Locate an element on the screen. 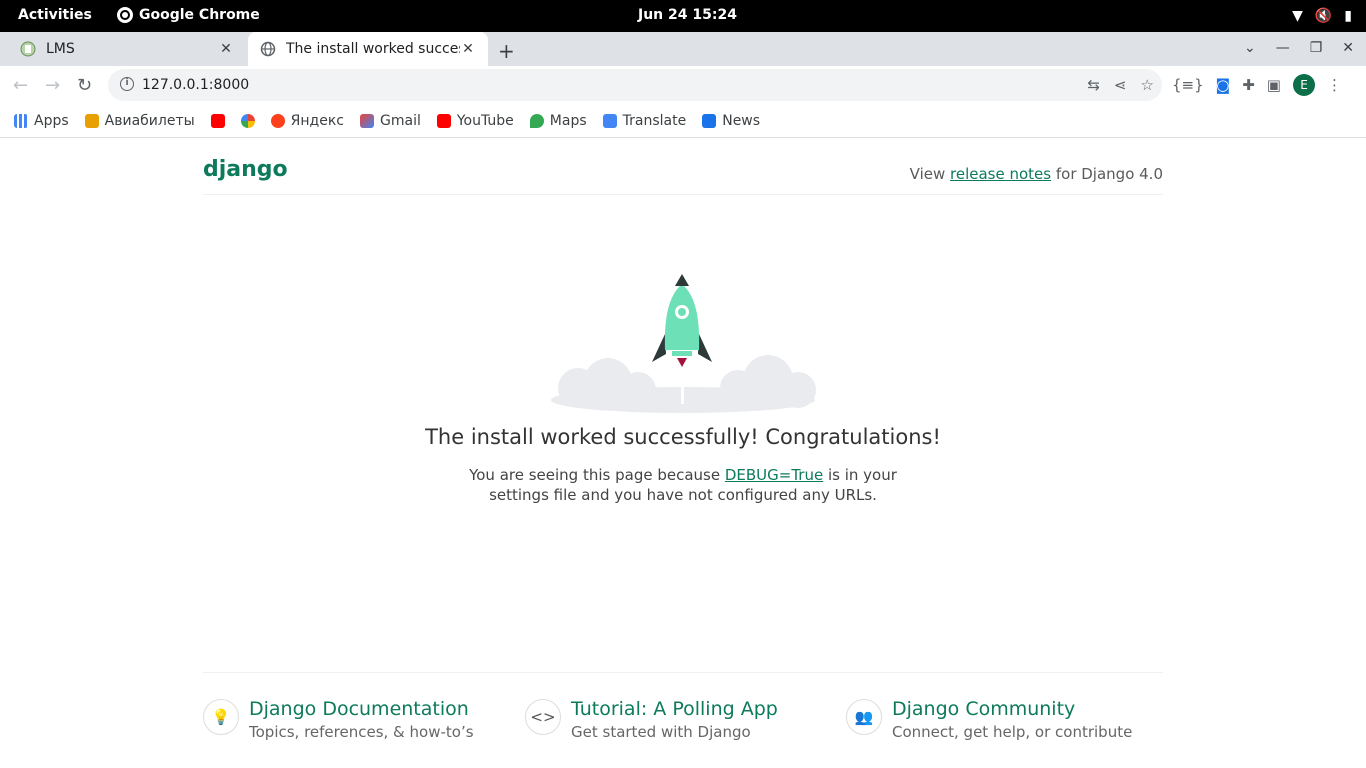 Image resolution: width=1366 pixels, height=768 pixels. battery-icon: ▮ is located at coordinates (1348, 16).